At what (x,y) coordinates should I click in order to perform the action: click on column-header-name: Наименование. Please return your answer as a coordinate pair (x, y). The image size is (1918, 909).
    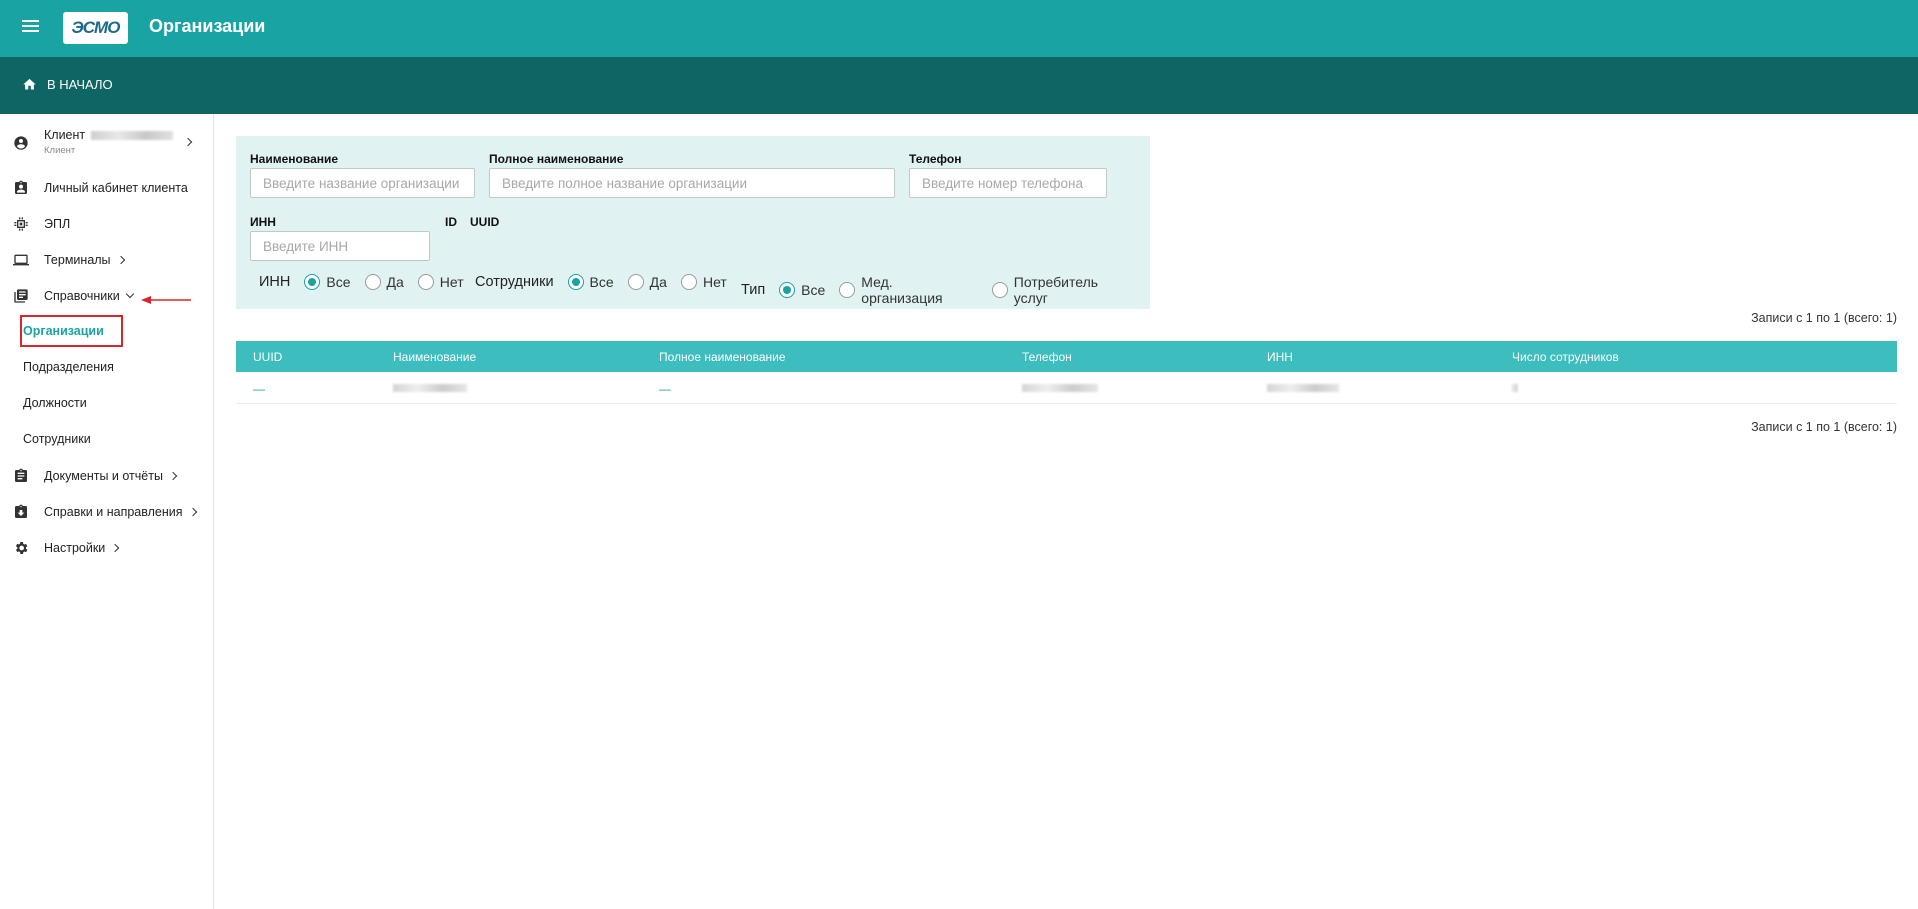
    Looking at the image, I should click on (434, 357).